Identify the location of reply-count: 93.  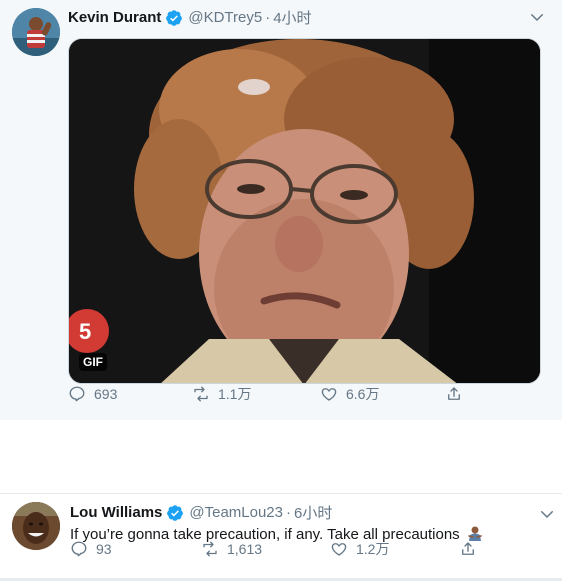
(104, 549).